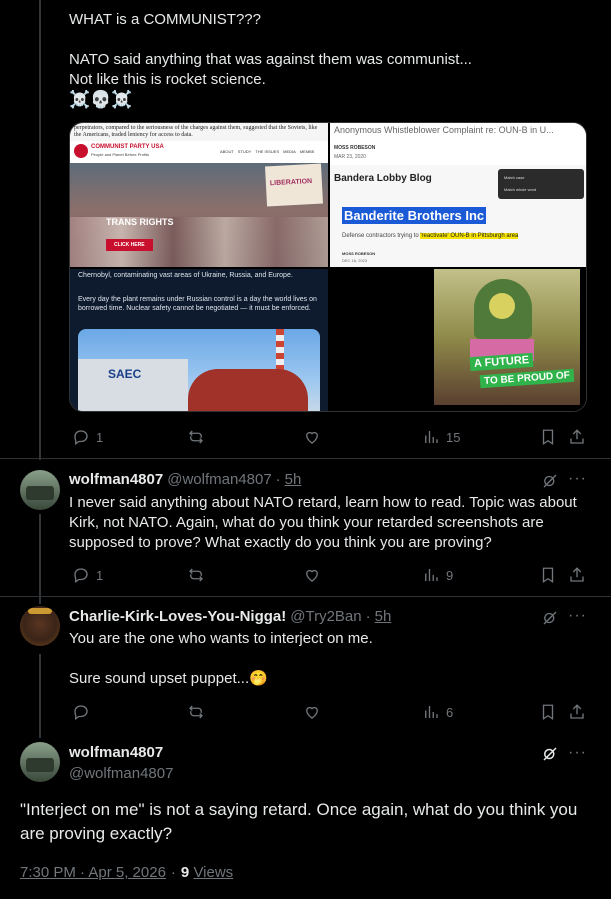 The image size is (611, 899). I want to click on img2-date: MAR 23, 2020, so click(350, 157).